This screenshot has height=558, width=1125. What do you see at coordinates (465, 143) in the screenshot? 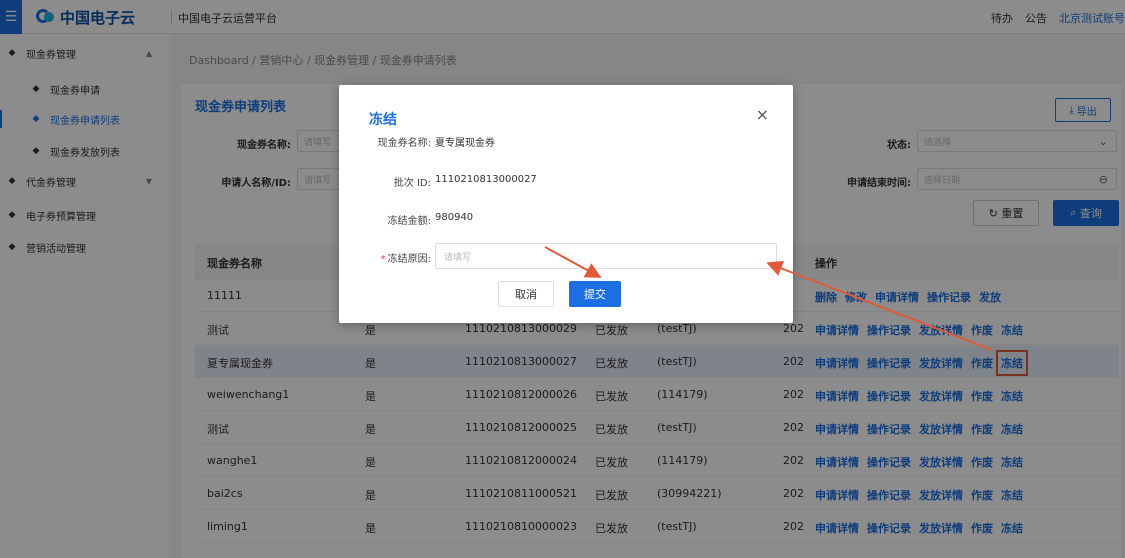
I see `coupon-name-value: 夏专属现金券` at bounding box center [465, 143].